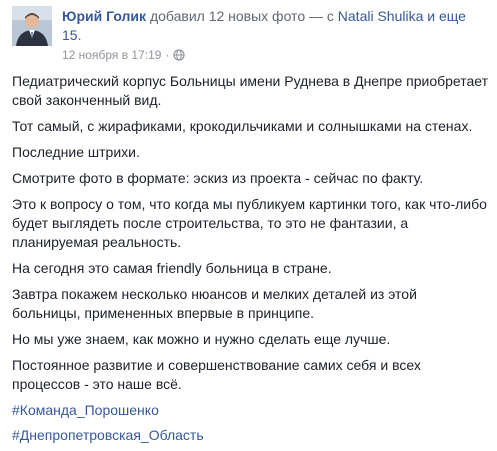  What do you see at coordinates (111, 55) in the screenshot?
I see `timestamp-link: 12 ноября в 17:19` at bounding box center [111, 55].